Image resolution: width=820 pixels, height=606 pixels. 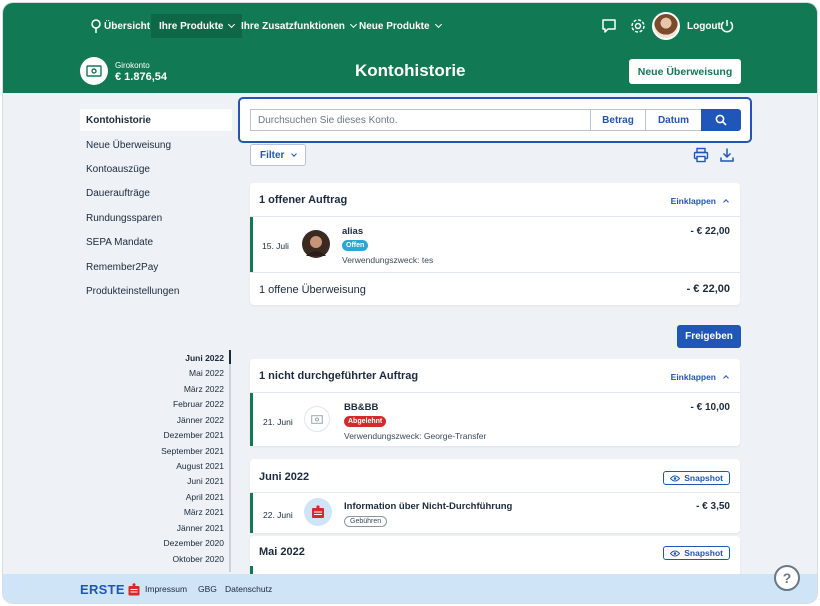 What do you see at coordinates (173, 512) in the screenshot?
I see `timeline-item: März 2021` at bounding box center [173, 512].